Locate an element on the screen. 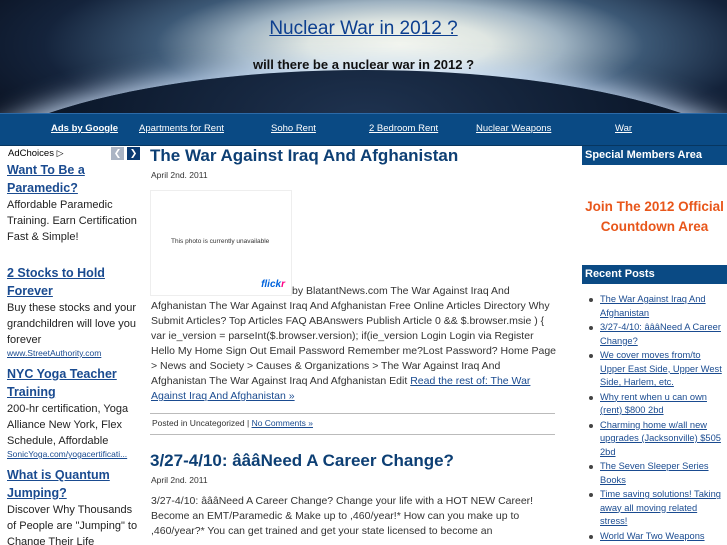  nav-link-2-bedroom-rent: 2 Bedroom Rent is located at coordinates (403, 128).